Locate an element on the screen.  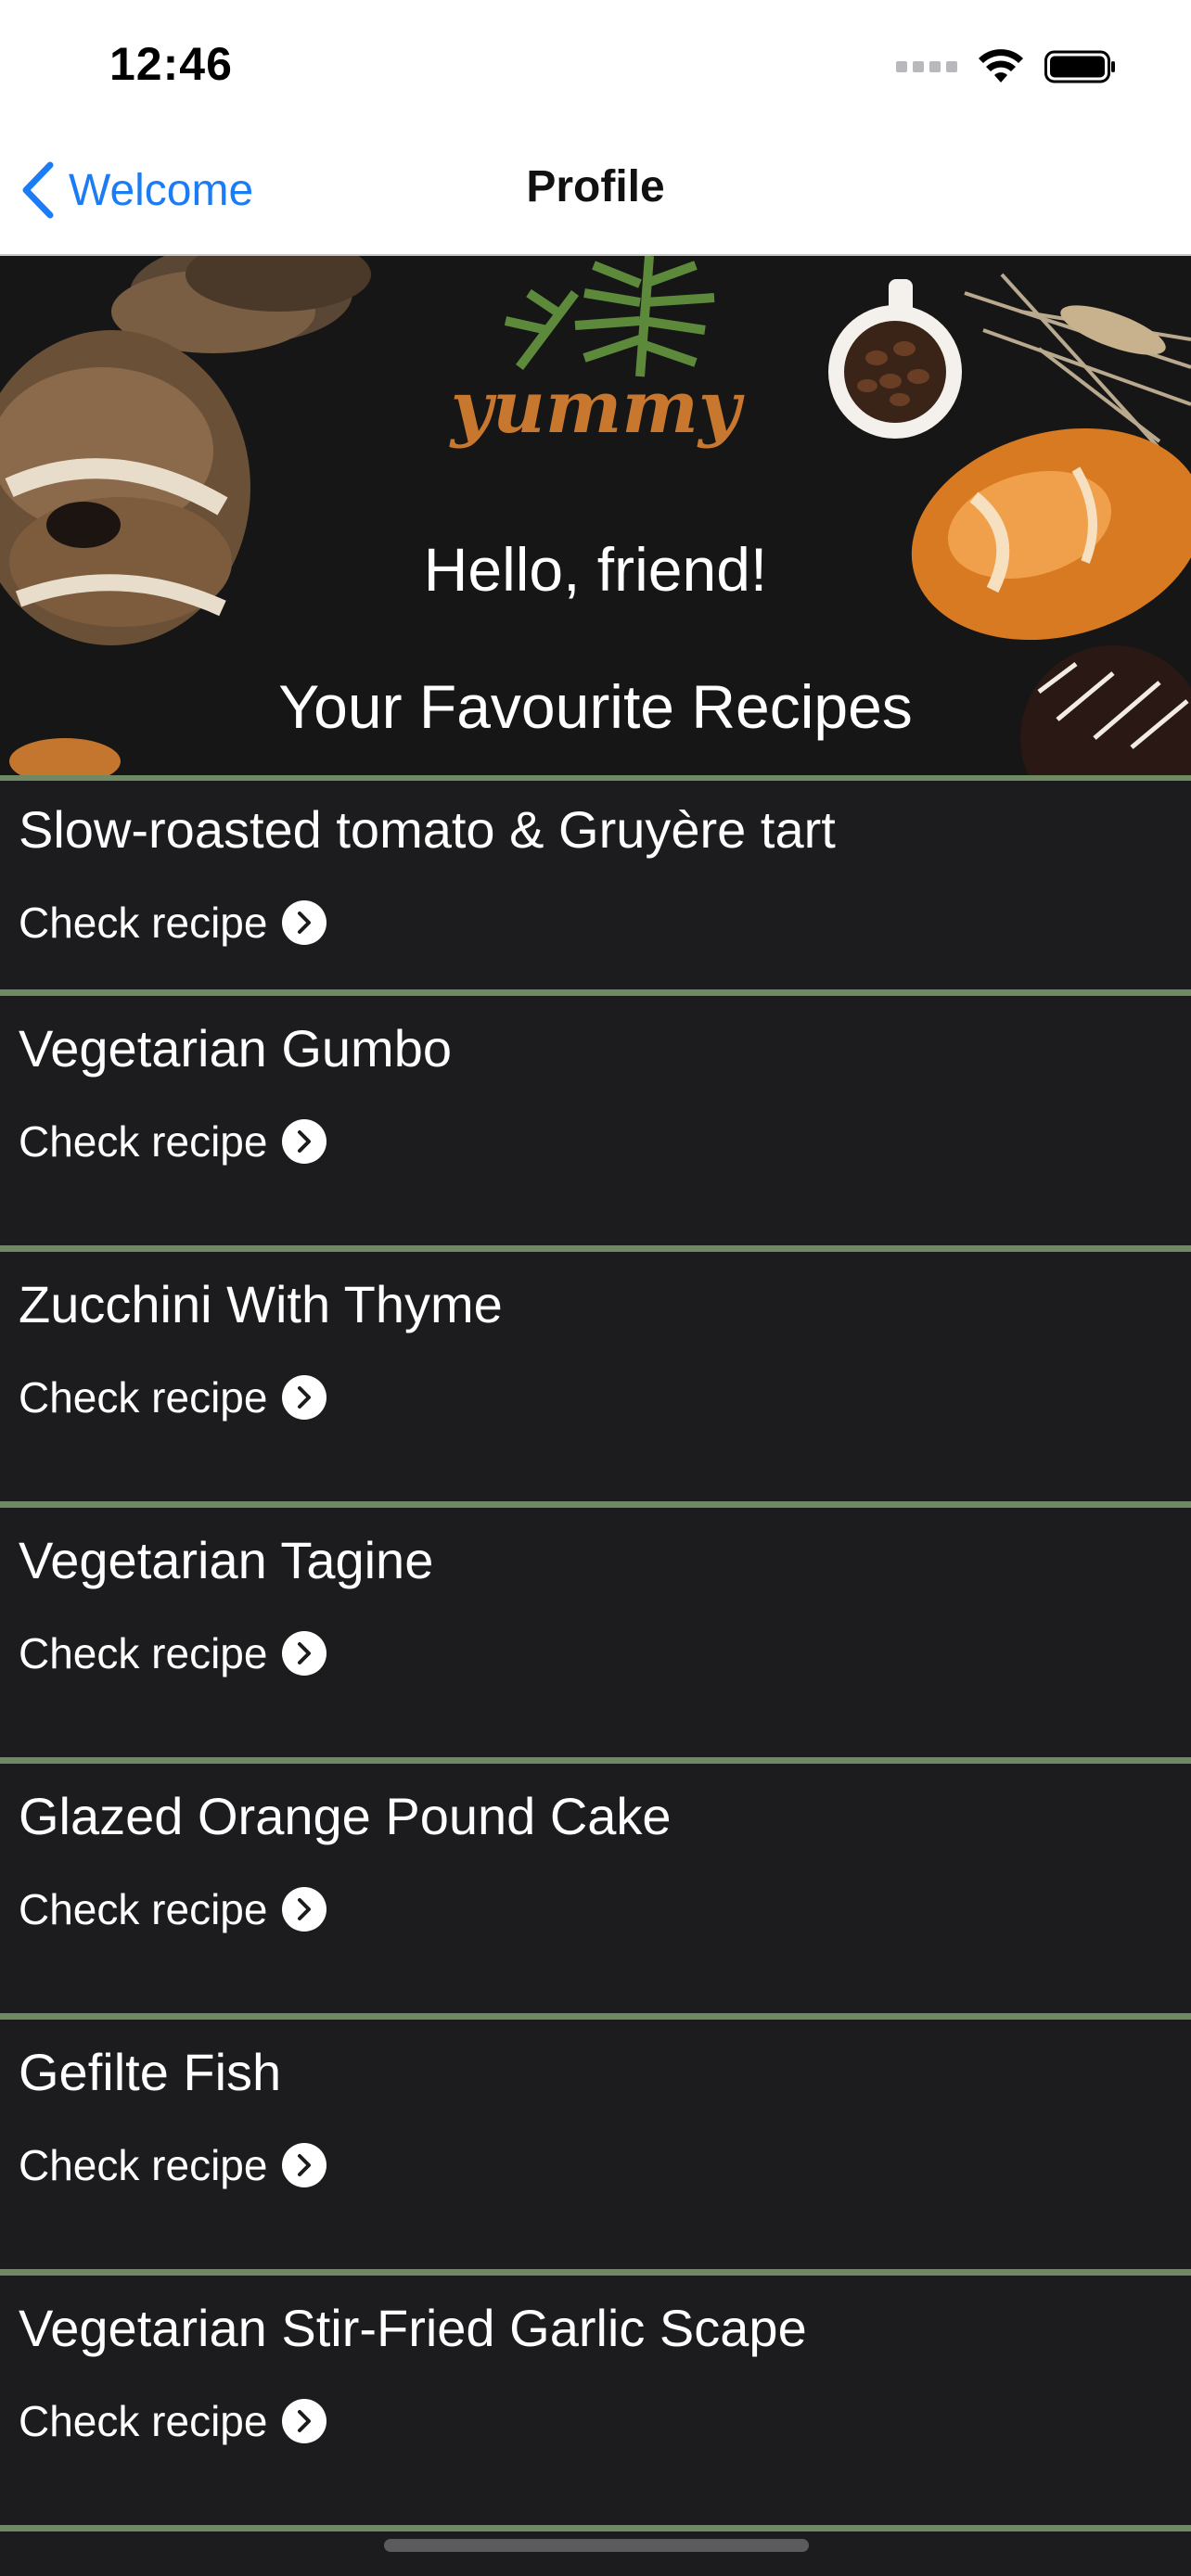
signal-icon is located at coordinates (926, 66).